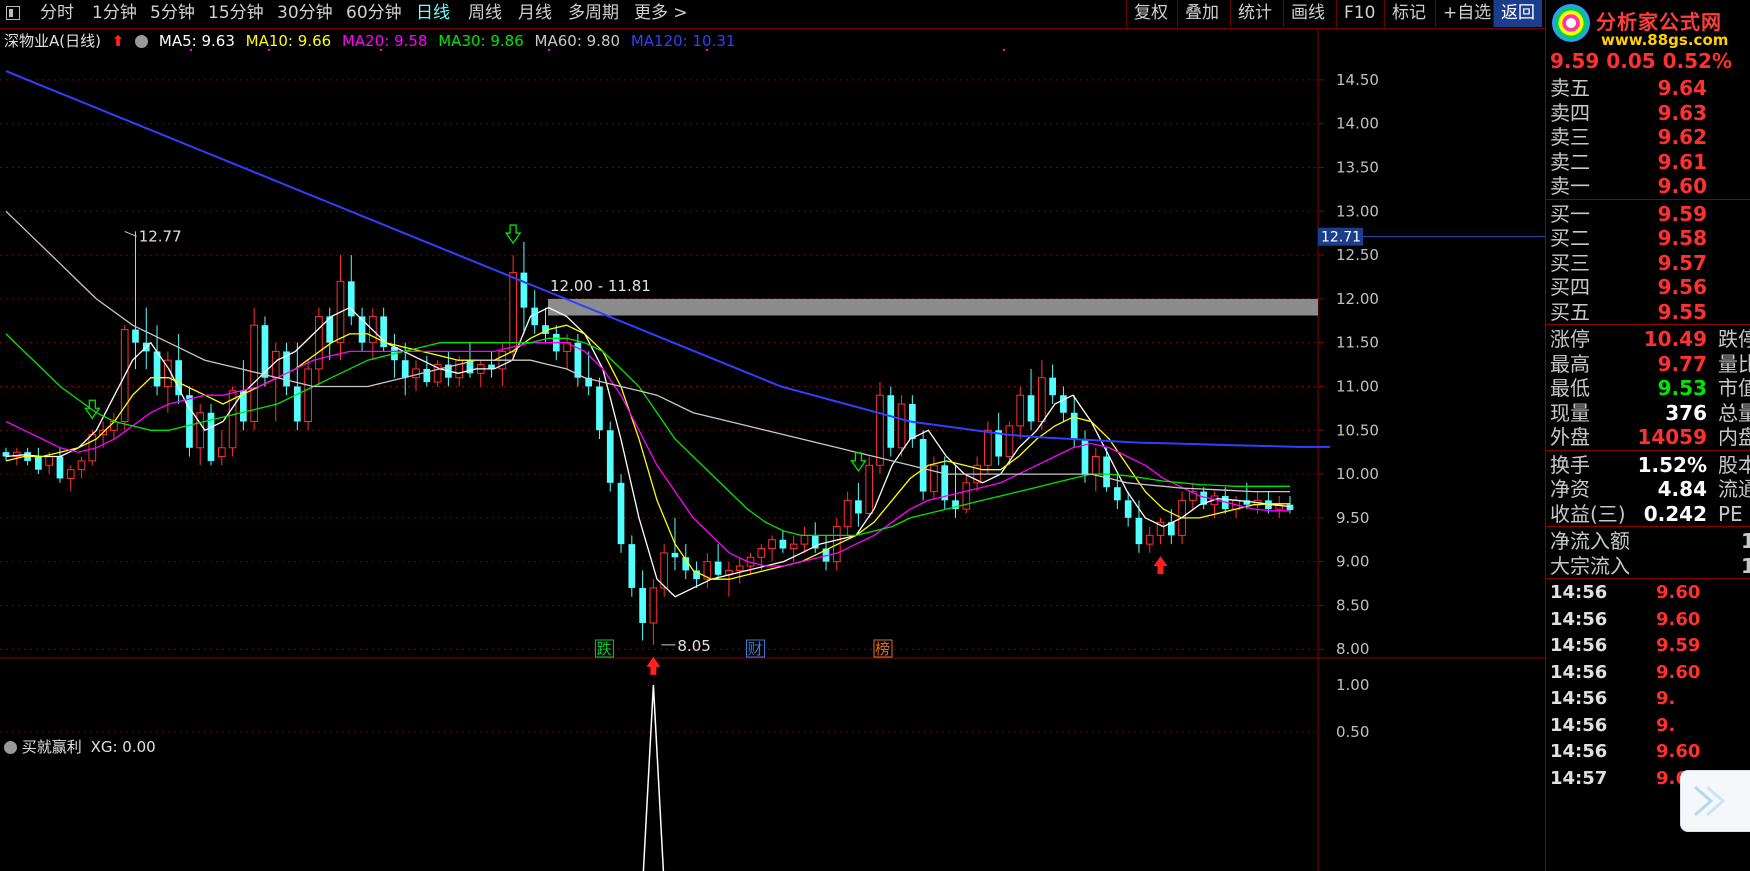  Describe the element at coordinates (1201, 13) in the screenshot. I see `overlay-button: 叠加` at that location.